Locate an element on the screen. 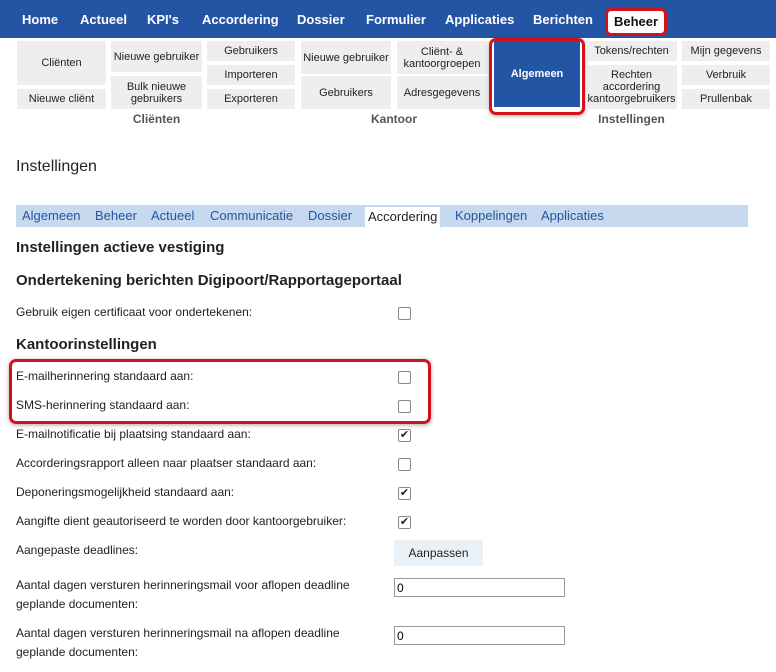 The image size is (776, 672). checkbox-deponering: ✔ is located at coordinates (404, 493).